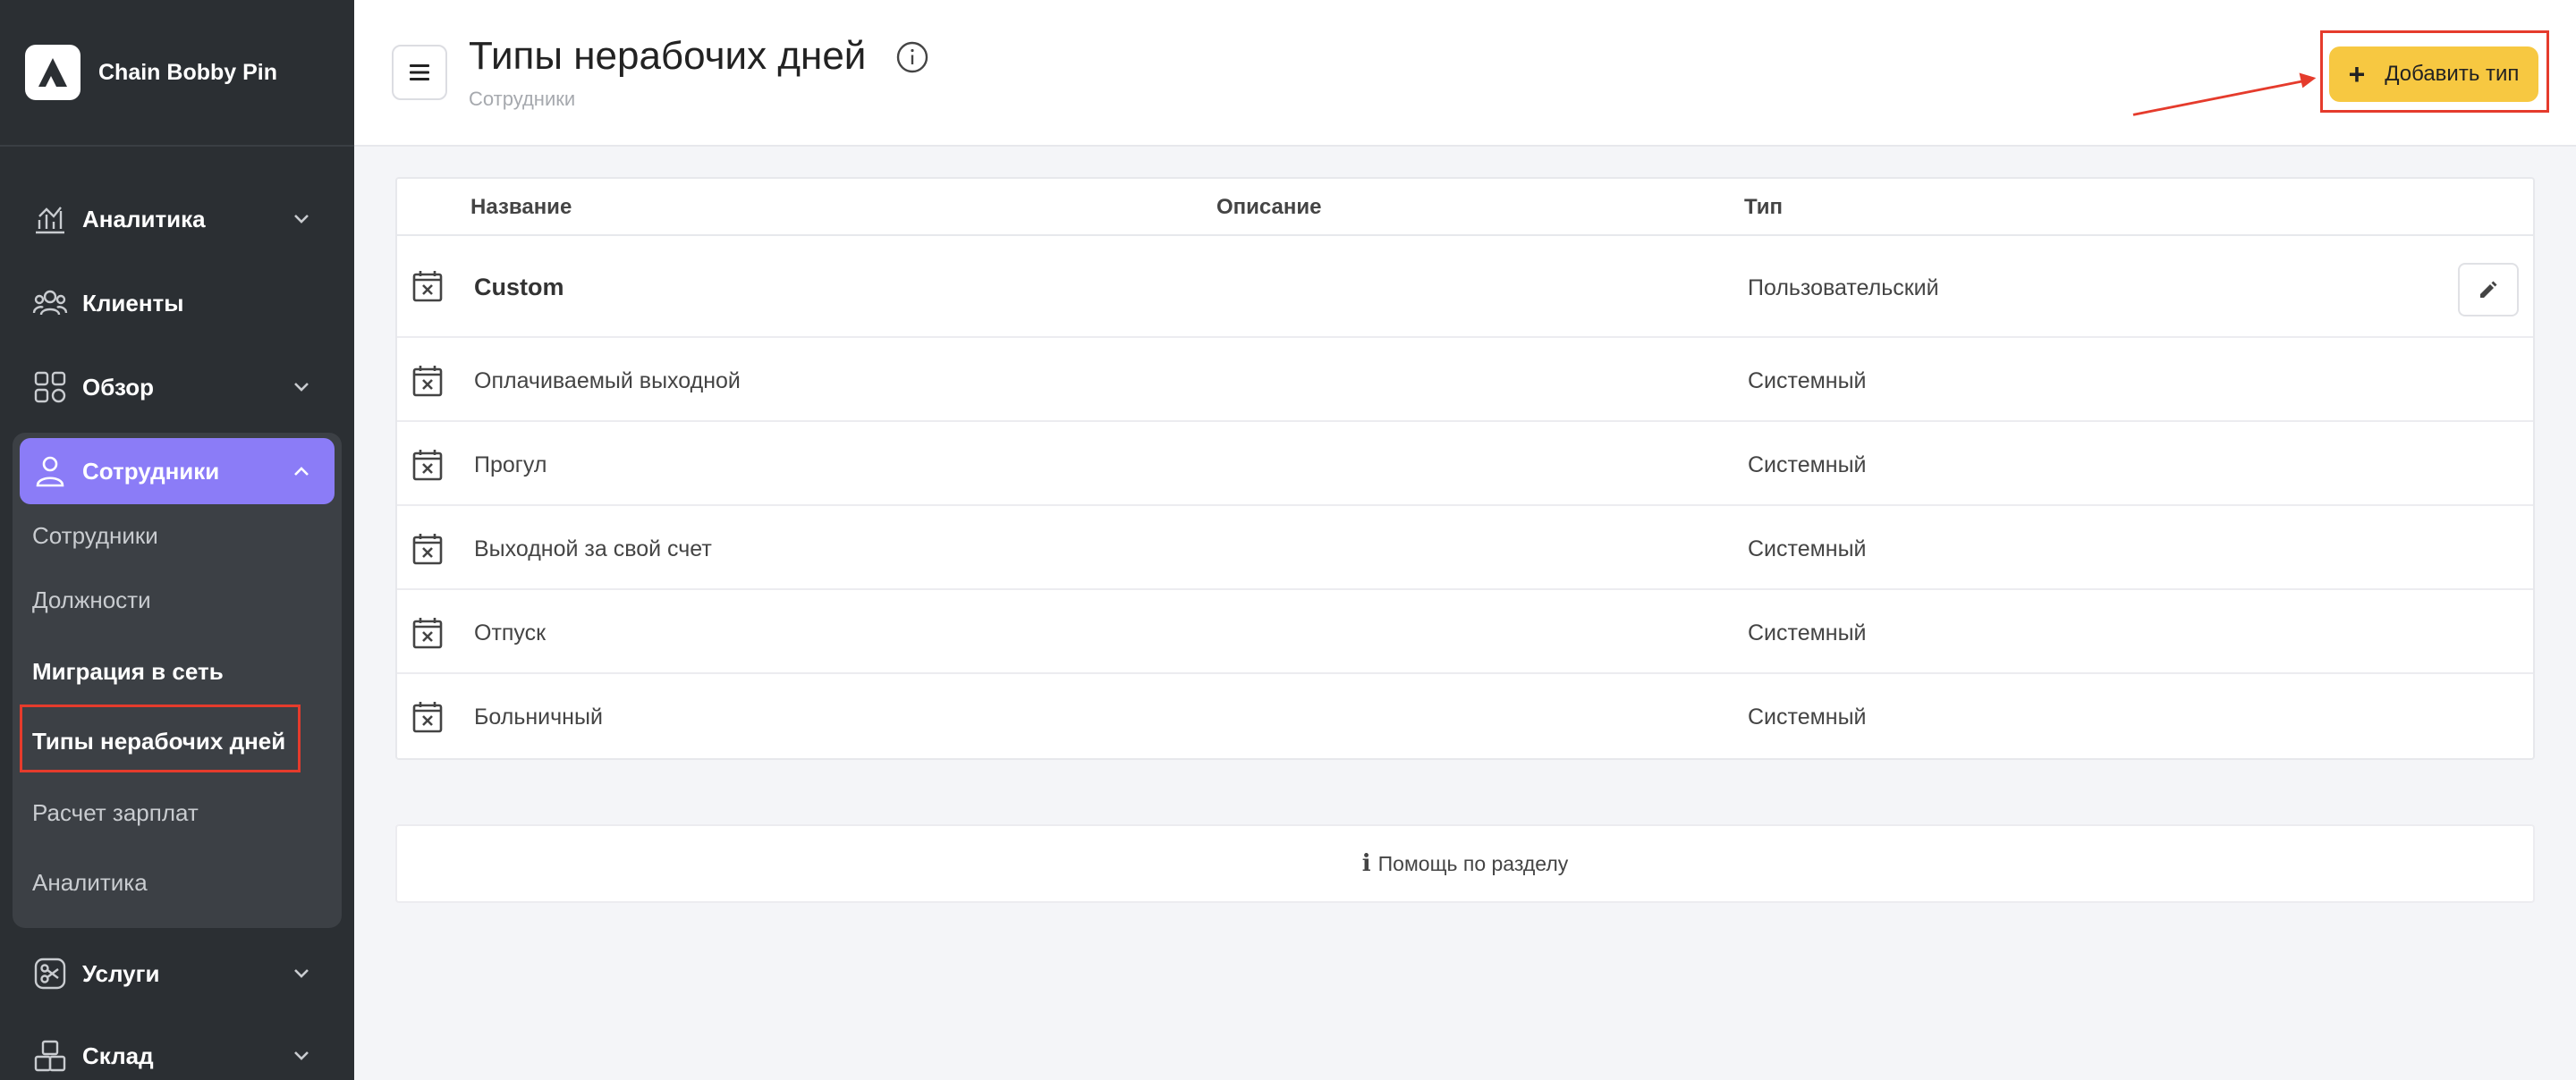 This screenshot has height=1080, width=2576. Describe the element at coordinates (1465, 207) in the screenshot. I see `table-header: Название Описание Тип` at that location.